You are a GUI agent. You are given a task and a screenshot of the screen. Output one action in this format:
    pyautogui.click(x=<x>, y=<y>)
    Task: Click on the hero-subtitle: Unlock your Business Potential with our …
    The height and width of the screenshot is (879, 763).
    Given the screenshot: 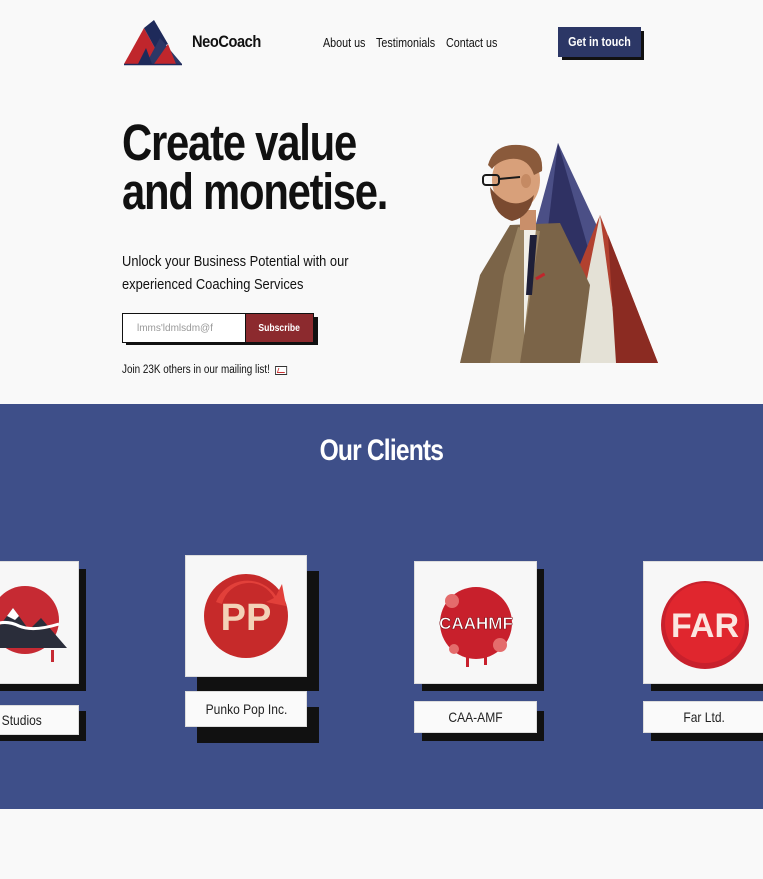 What is the action you would take?
    pyautogui.click(x=235, y=273)
    